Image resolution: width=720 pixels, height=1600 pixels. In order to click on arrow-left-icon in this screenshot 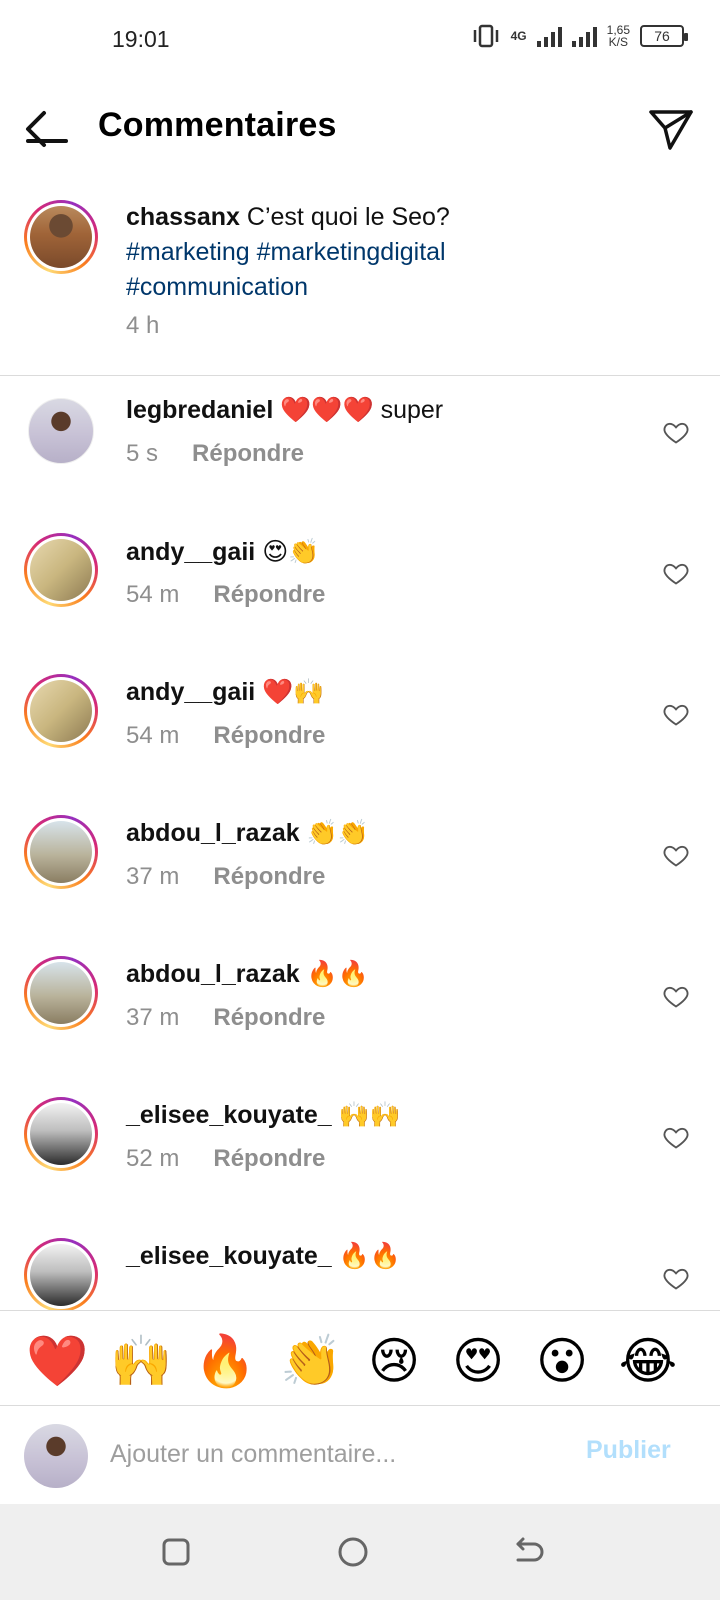, I will do `click(47, 129)`.